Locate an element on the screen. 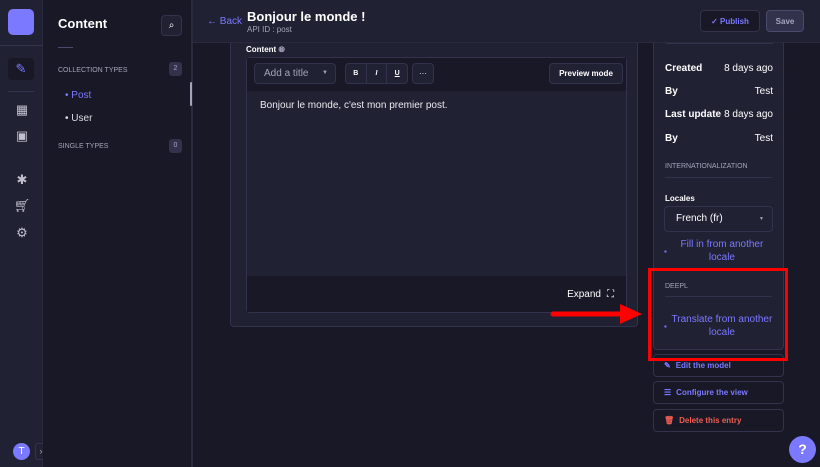  sidebar-item-user: • User is located at coordinates (78, 118).